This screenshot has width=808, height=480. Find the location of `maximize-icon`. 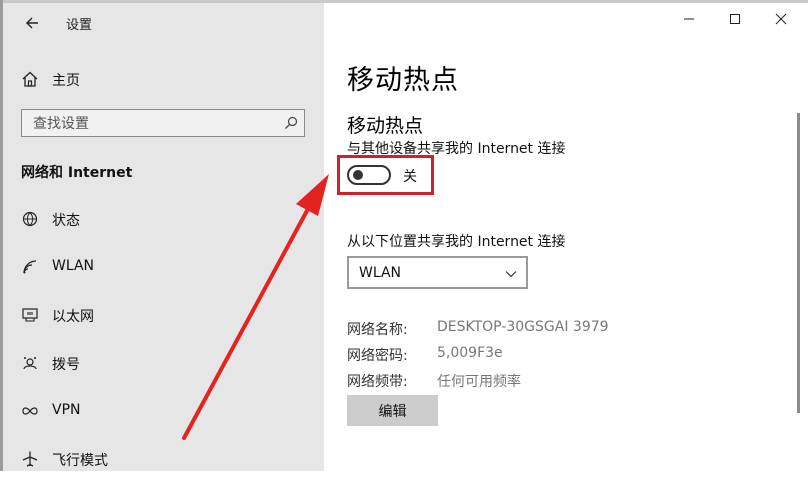

maximize-icon is located at coordinates (735, 19).